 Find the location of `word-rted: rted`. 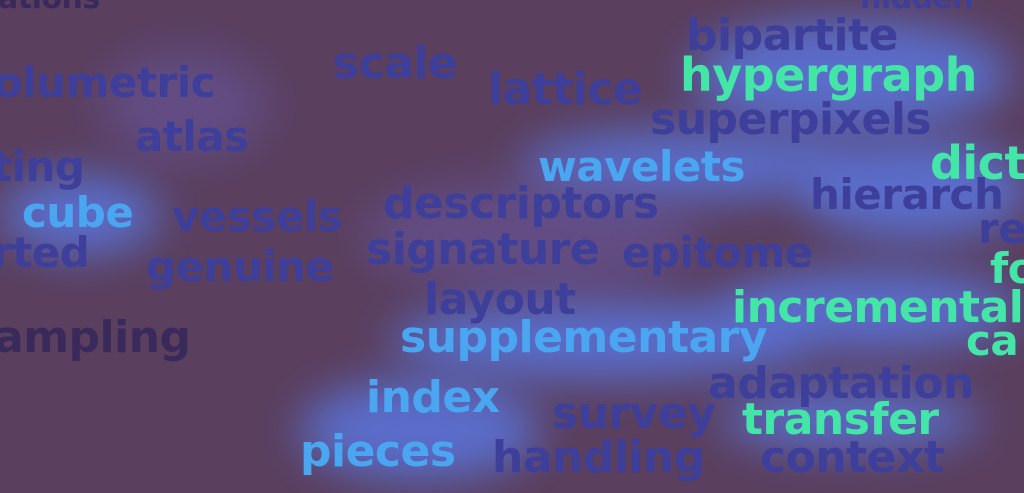

word-rted: rted is located at coordinates (45, 252).